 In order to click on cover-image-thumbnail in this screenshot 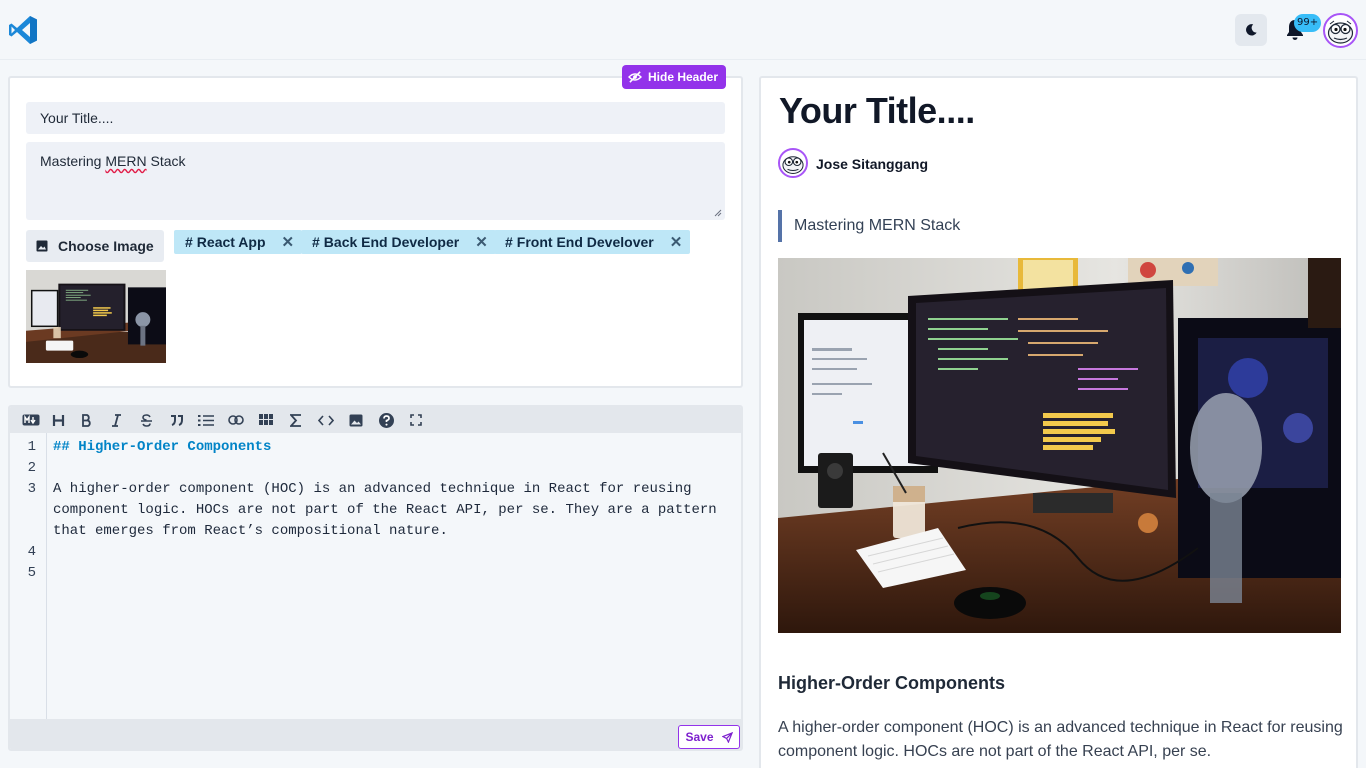, I will do `click(96, 316)`.